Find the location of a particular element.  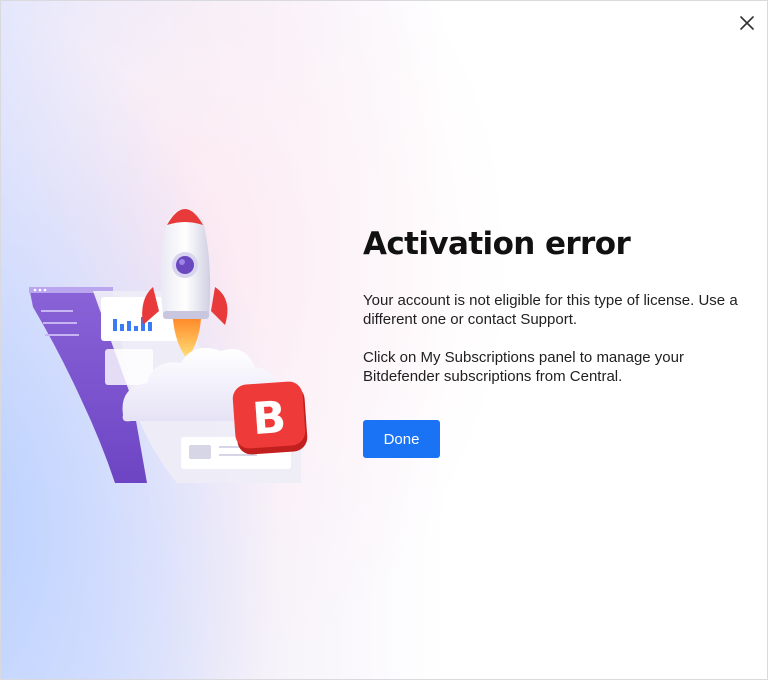

done-button: Done is located at coordinates (401, 439).